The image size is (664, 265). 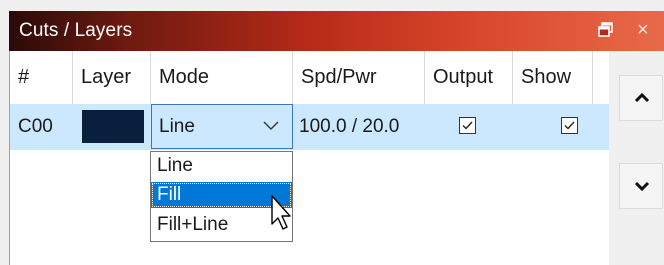 What do you see at coordinates (112, 77) in the screenshot?
I see `header-layer: Layer` at bounding box center [112, 77].